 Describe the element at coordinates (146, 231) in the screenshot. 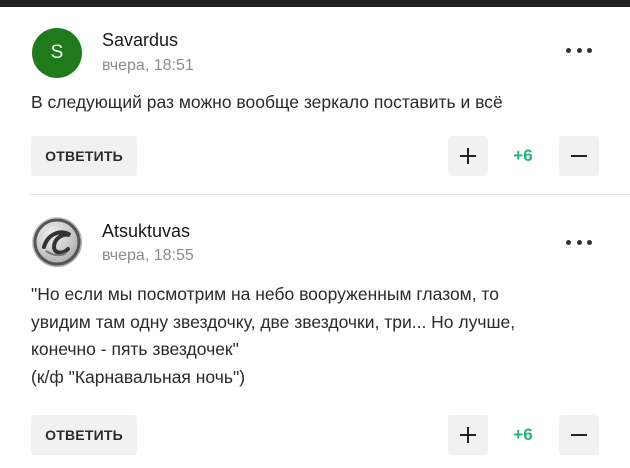

I see `comment-author: Atsuktuvas` at that location.